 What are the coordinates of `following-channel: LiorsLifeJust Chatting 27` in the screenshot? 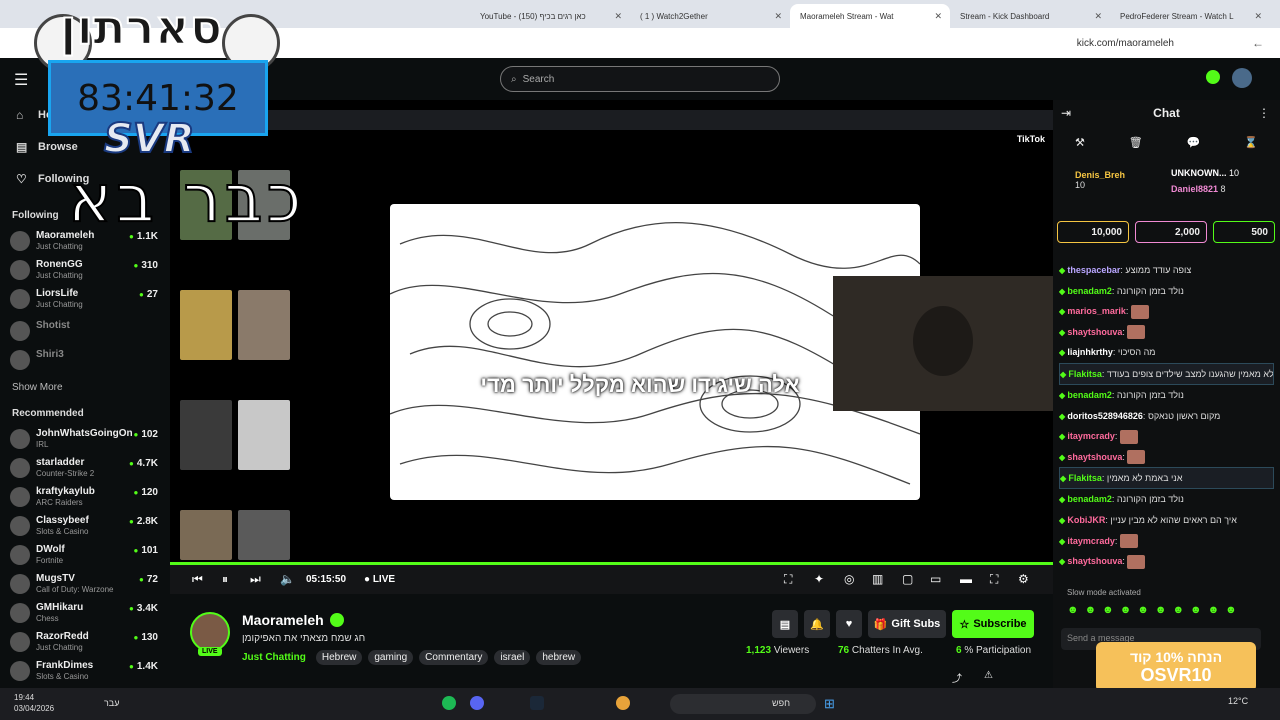 It's located at (86, 299).